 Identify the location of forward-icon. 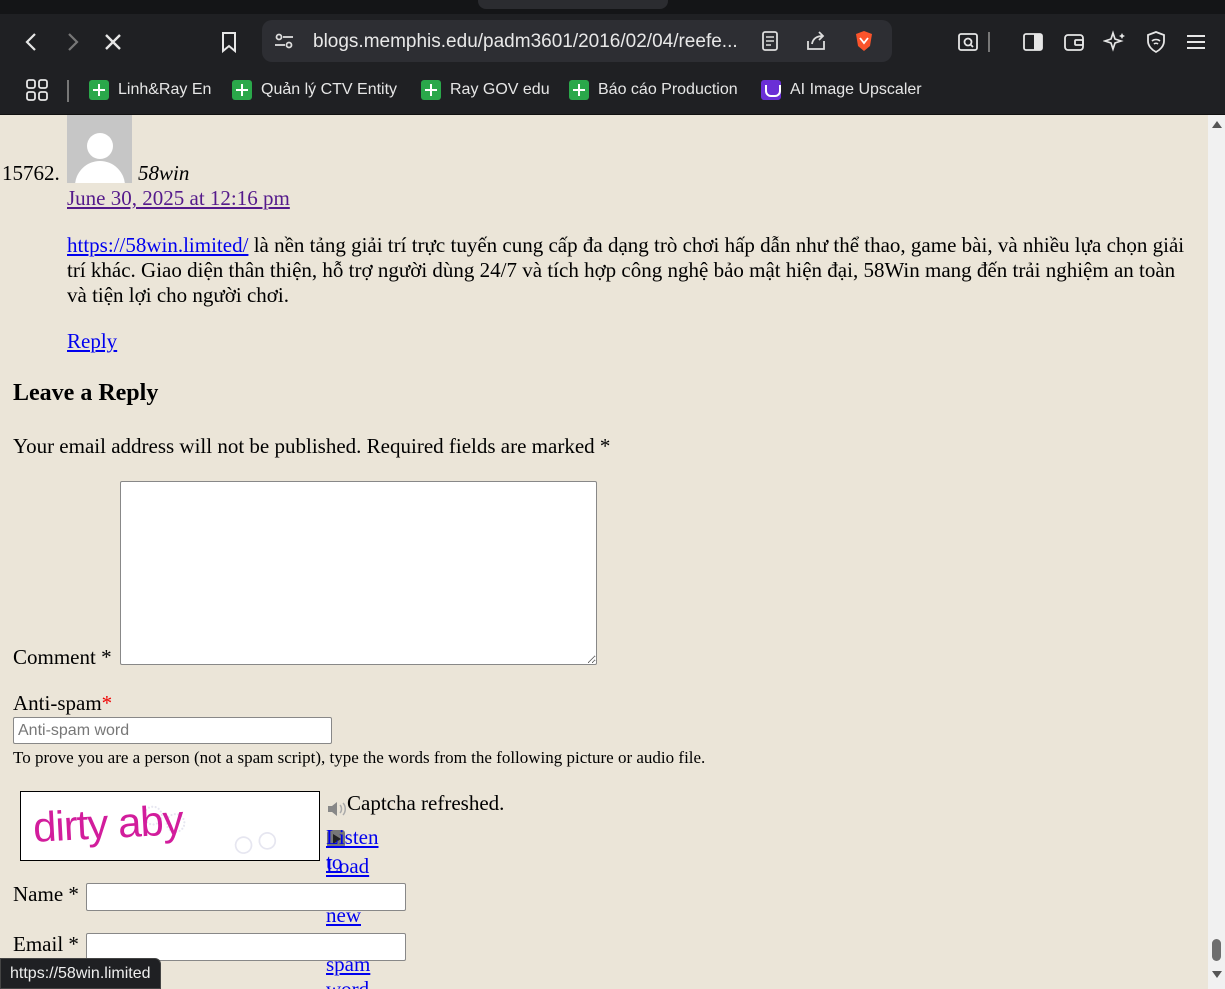
(72, 42).